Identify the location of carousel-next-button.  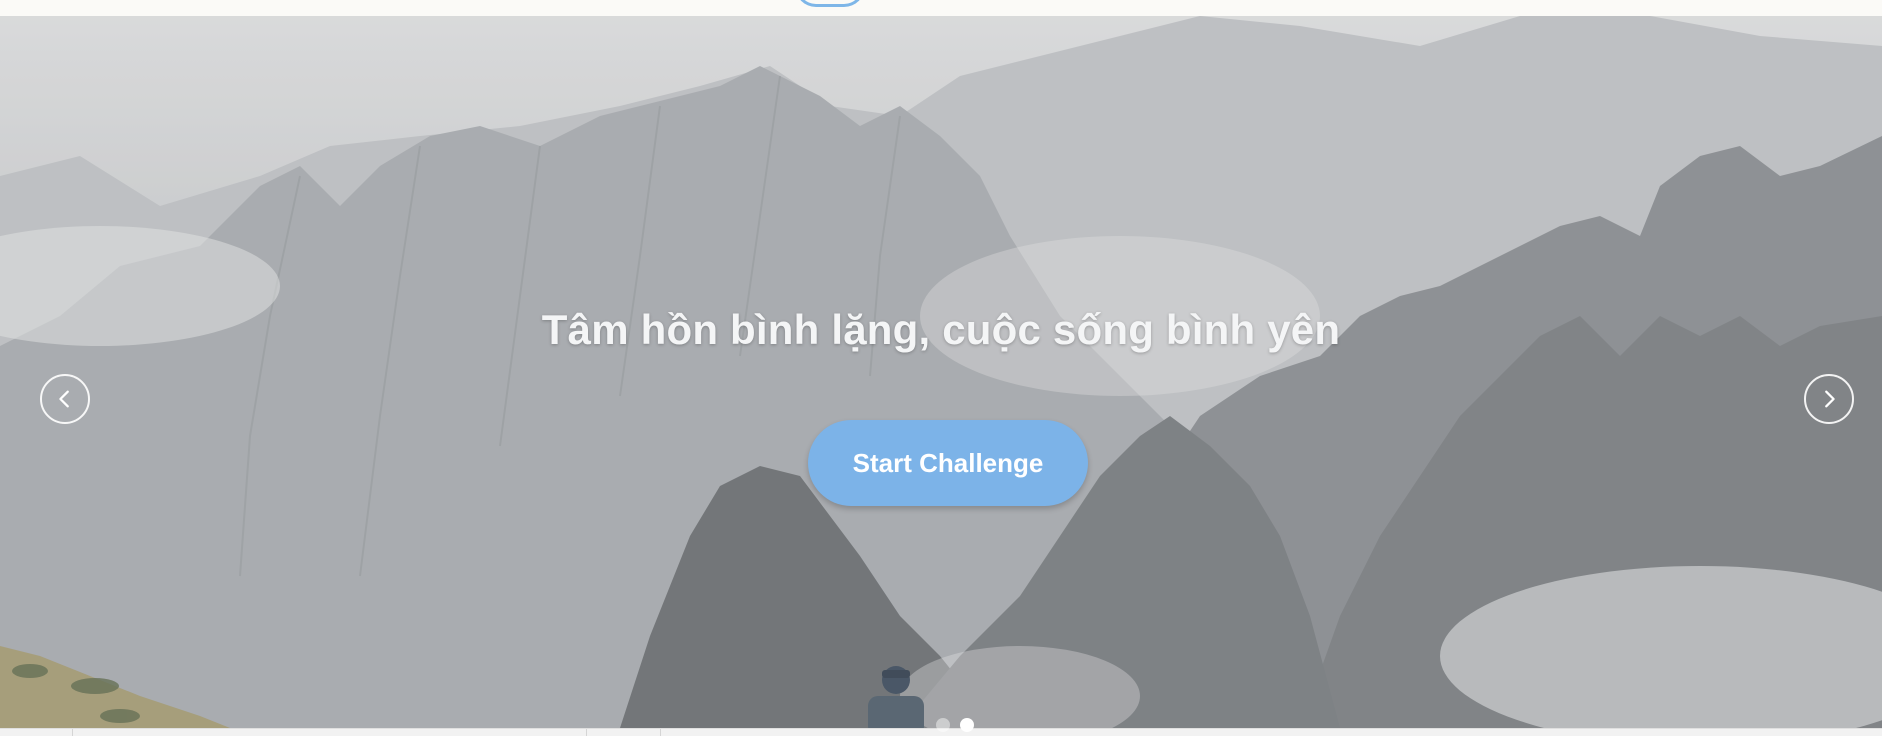
(1829, 399).